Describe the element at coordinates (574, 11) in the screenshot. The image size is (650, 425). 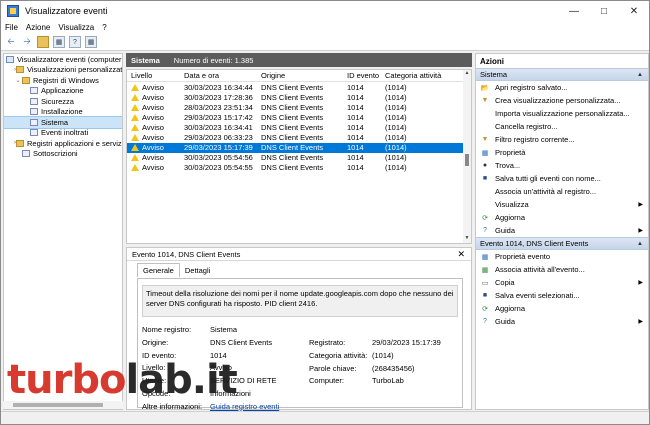
I see `minimize-button: —` at that location.